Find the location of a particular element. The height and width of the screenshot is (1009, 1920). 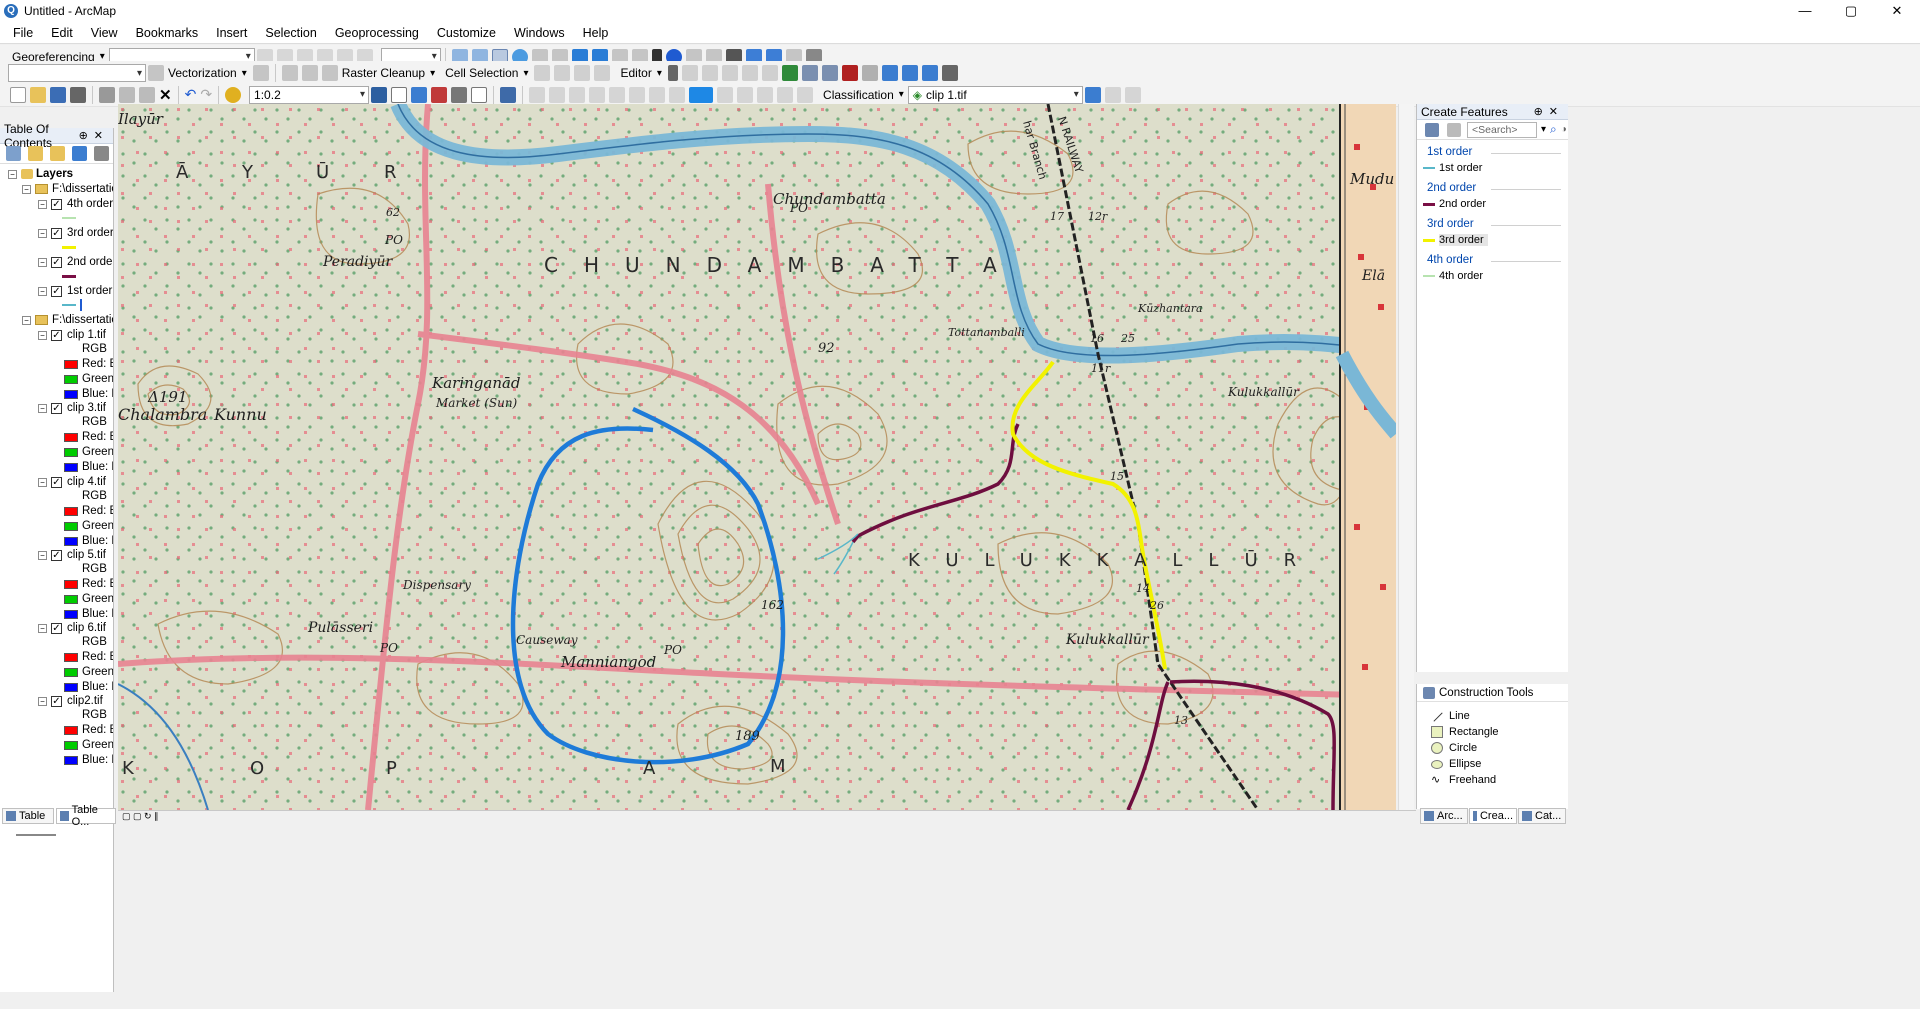

training-sample-manager-icon is located at coordinates (1112, 94).